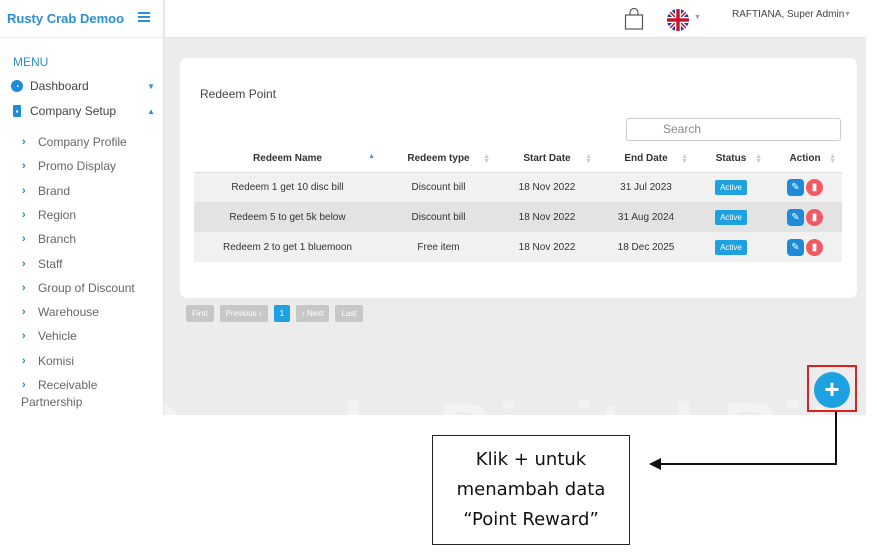 The width and height of the screenshot is (877, 556). I want to click on cell-end-date: 31 Jul 2023, so click(646, 187).